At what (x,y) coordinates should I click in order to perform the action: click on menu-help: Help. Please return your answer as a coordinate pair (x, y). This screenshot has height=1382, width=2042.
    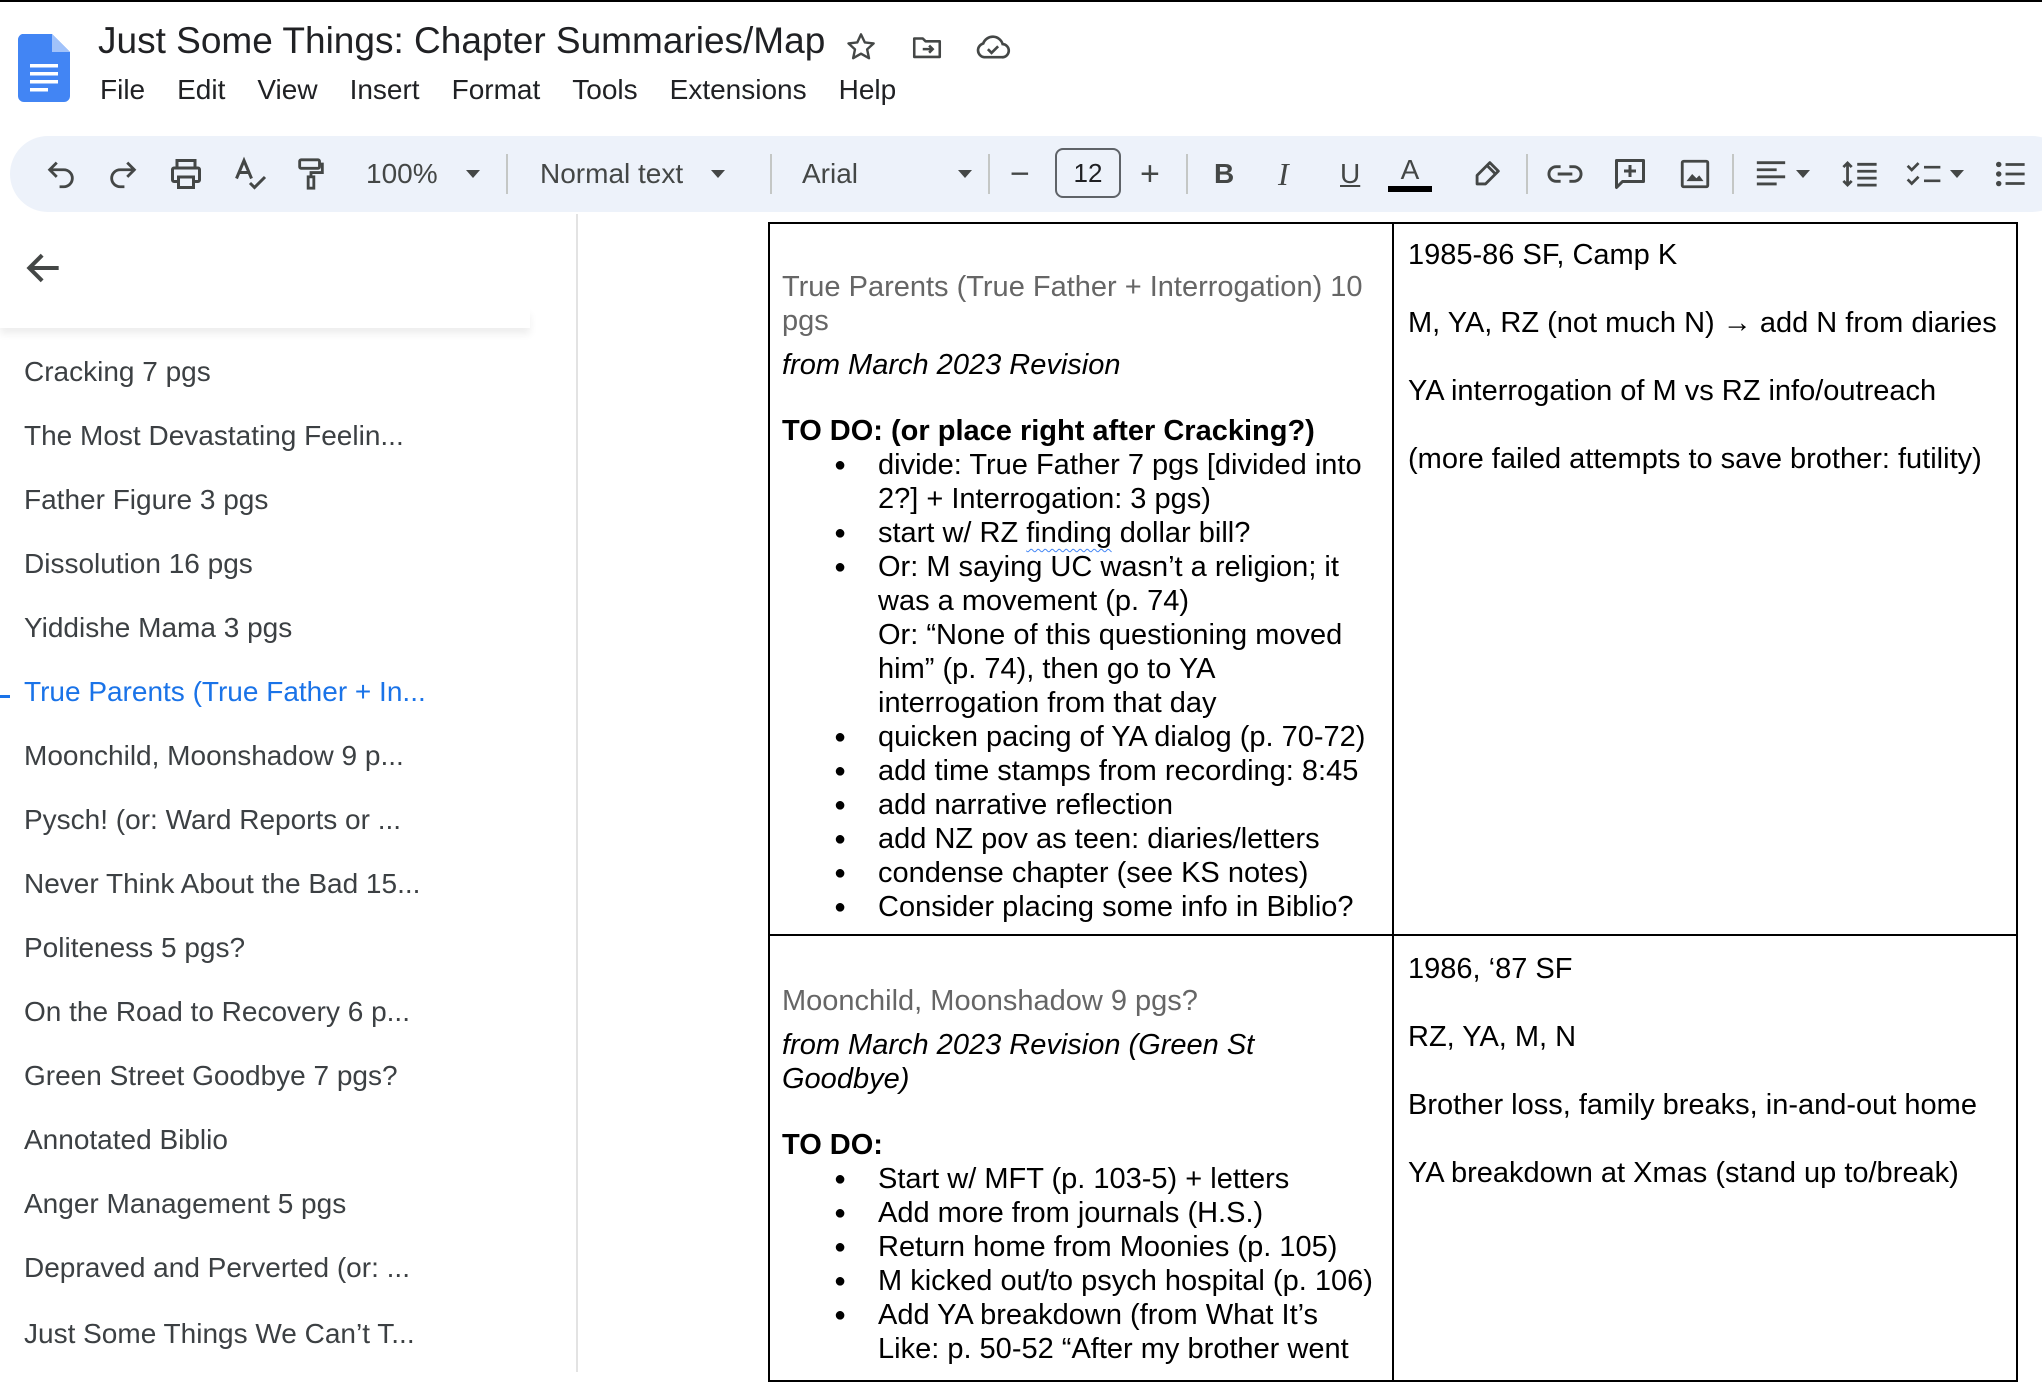
    Looking at the image, I should click on (868, 90).